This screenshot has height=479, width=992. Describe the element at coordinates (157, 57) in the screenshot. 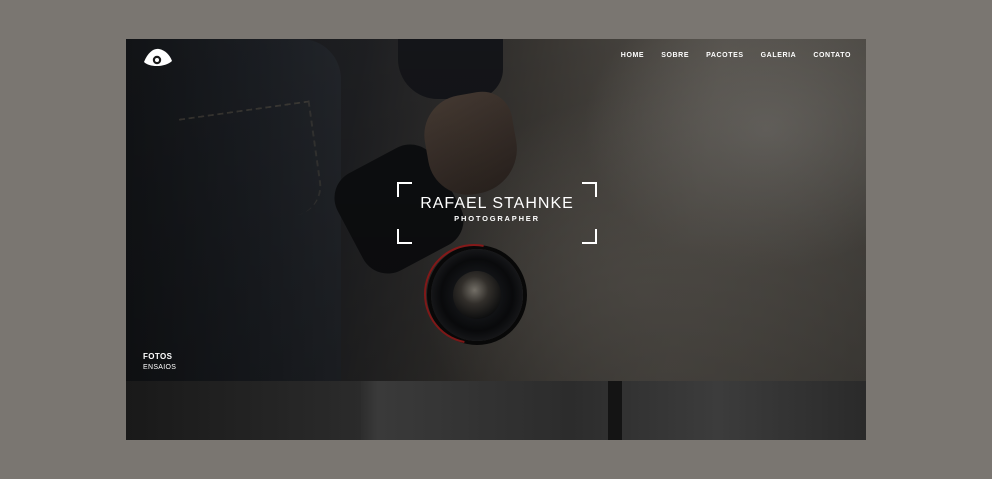

I see `eye-logo-icon` at that location.